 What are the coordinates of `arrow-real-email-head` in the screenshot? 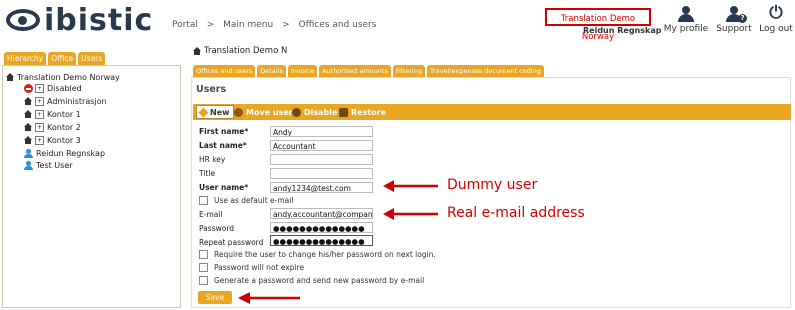 It's located at (388, 214).